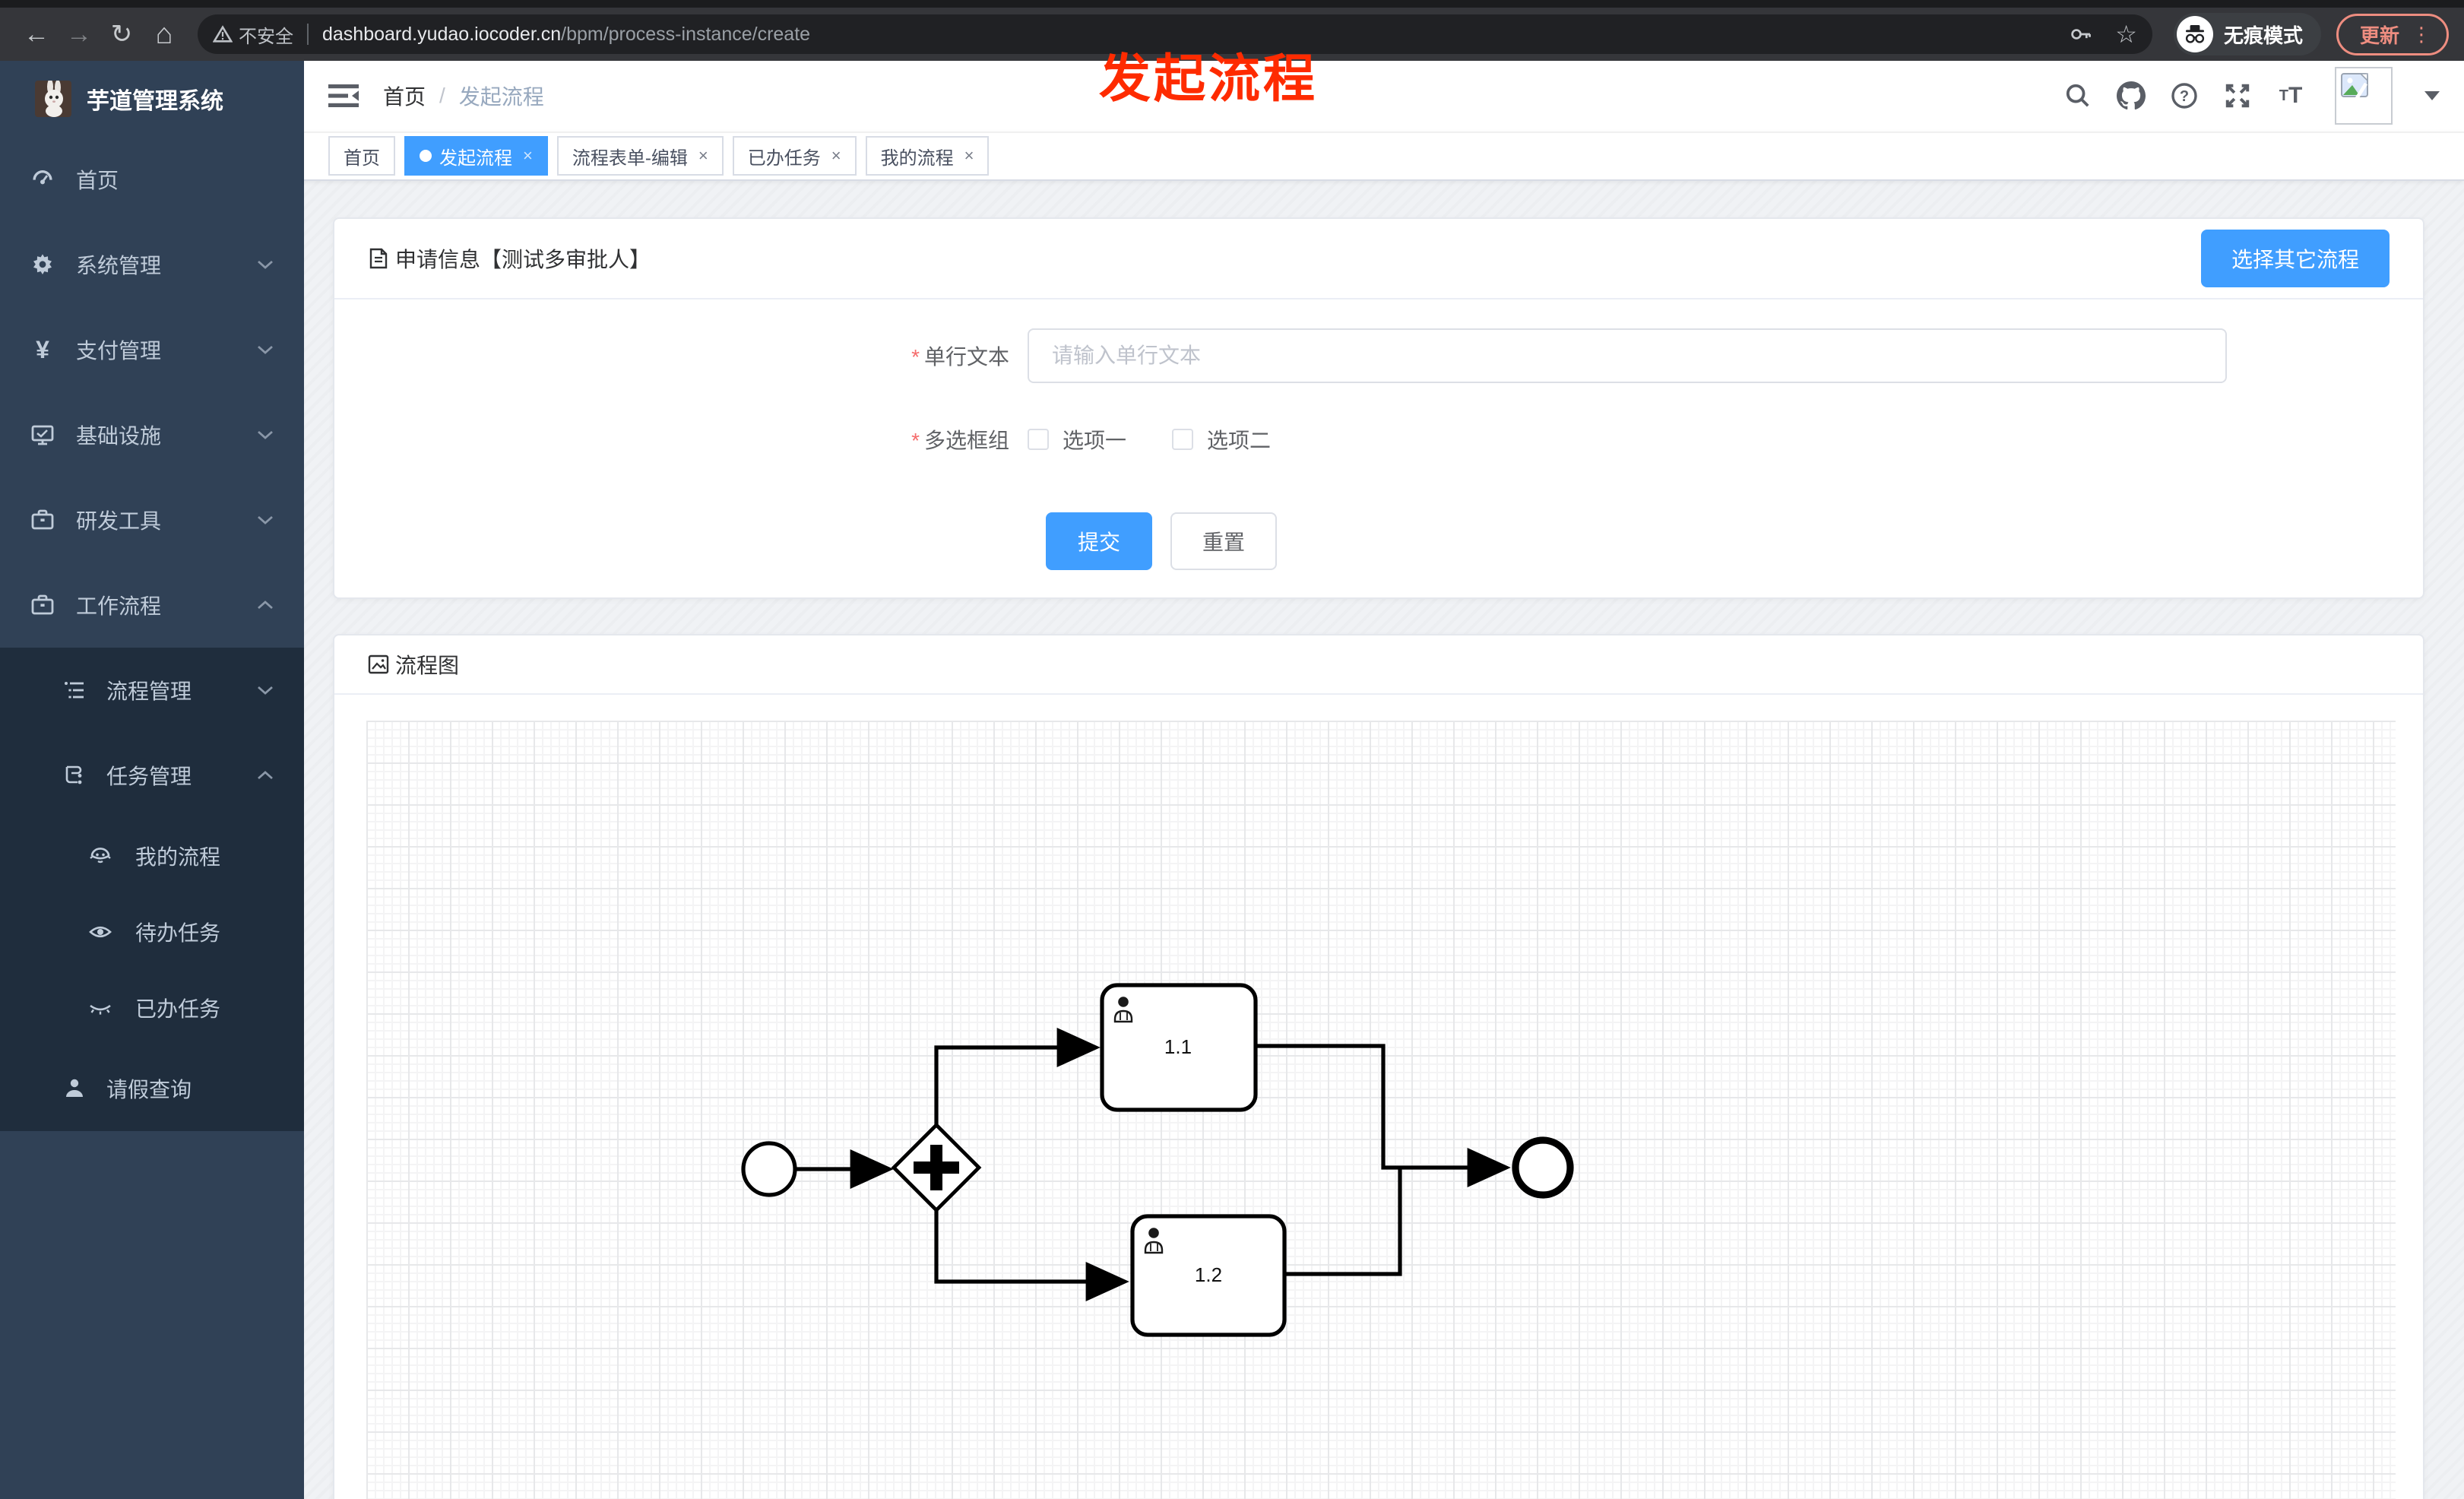  I want to click on sidebar-item-label: 待办任务, so click(178, 933).